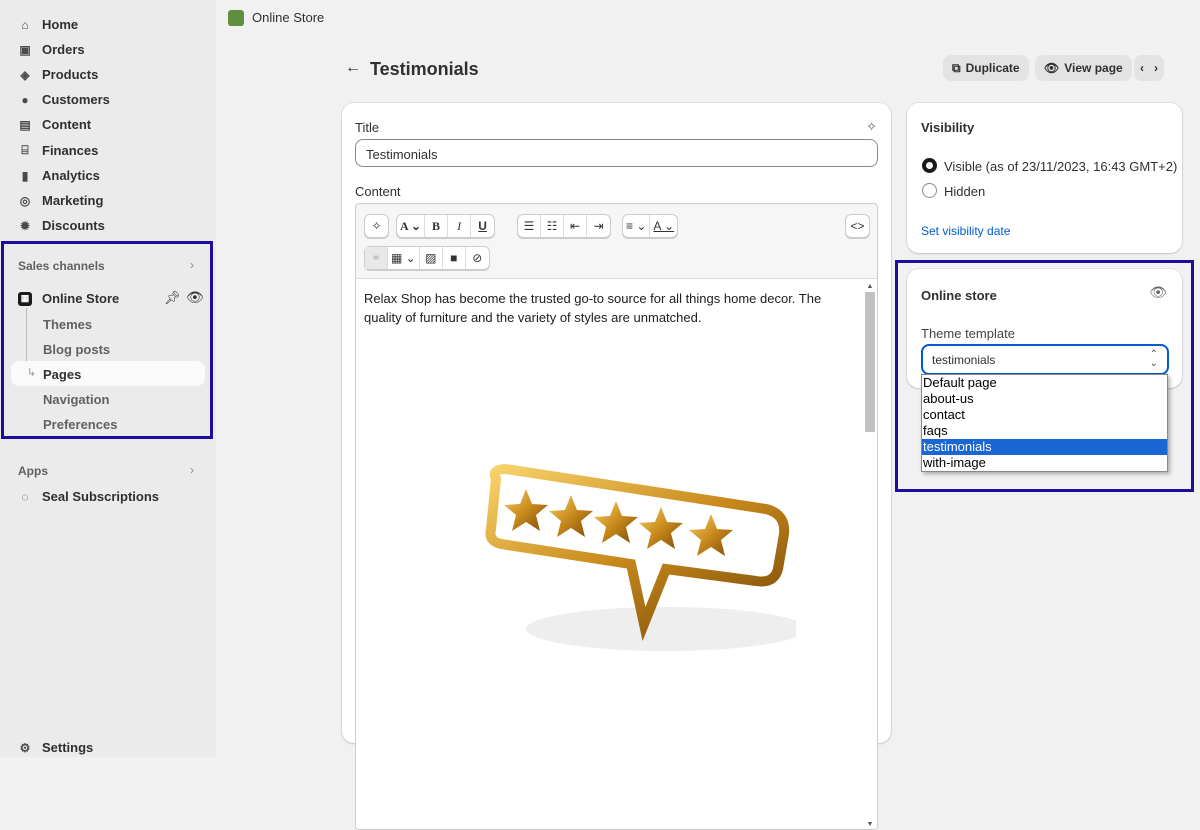 The height and width of the screenshot is (830, 1200). What do you see at coordinates (25, 99) in the screenshot?
I see `person-icon: ●` at bounding box center [25, 99].